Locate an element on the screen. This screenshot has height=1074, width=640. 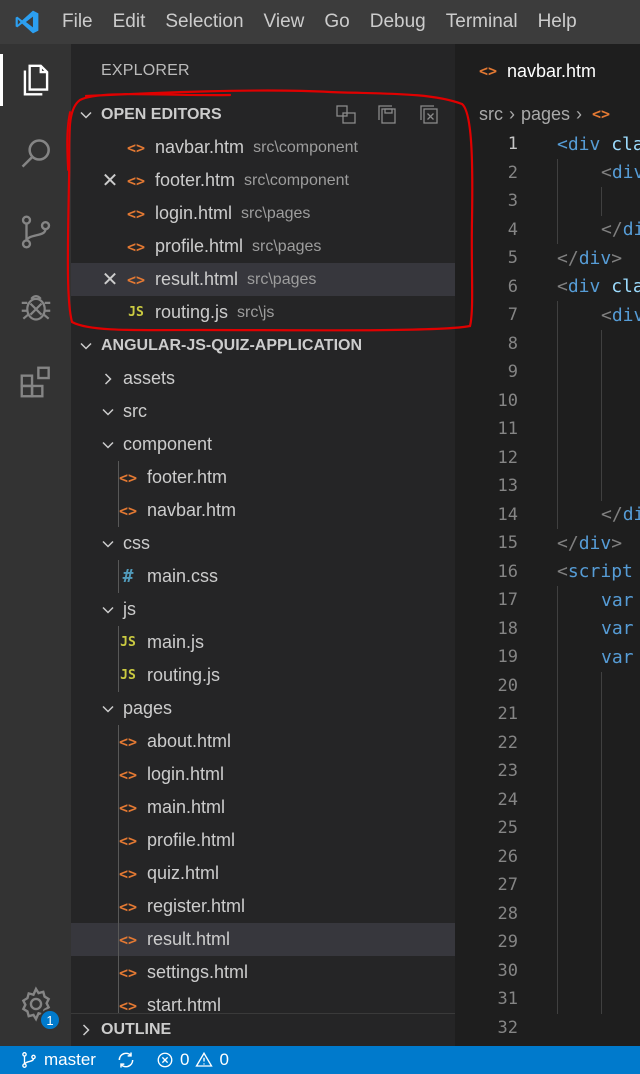
code-line: 29 is located at coordinates (547, 942).